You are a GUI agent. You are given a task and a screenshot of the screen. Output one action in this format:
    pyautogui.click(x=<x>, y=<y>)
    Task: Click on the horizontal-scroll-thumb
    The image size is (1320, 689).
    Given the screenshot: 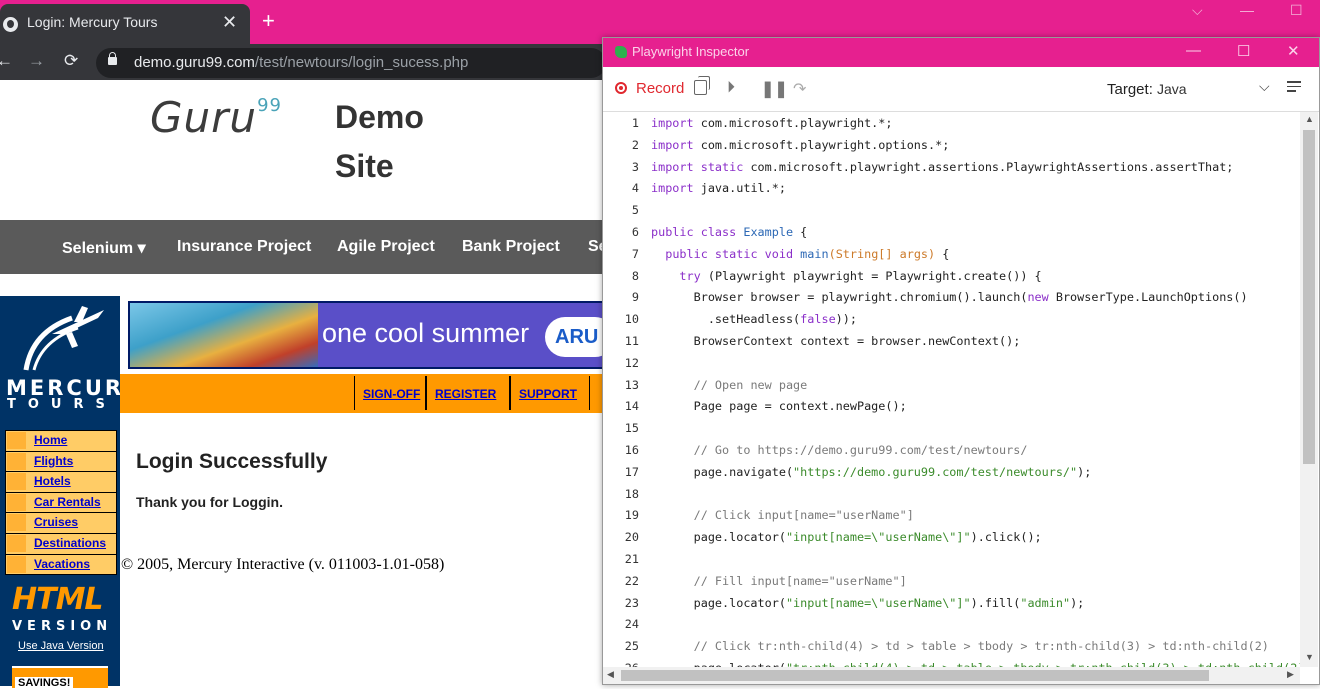 What is the action you would take?
    pyautogui.click(x=915, y=675)
    